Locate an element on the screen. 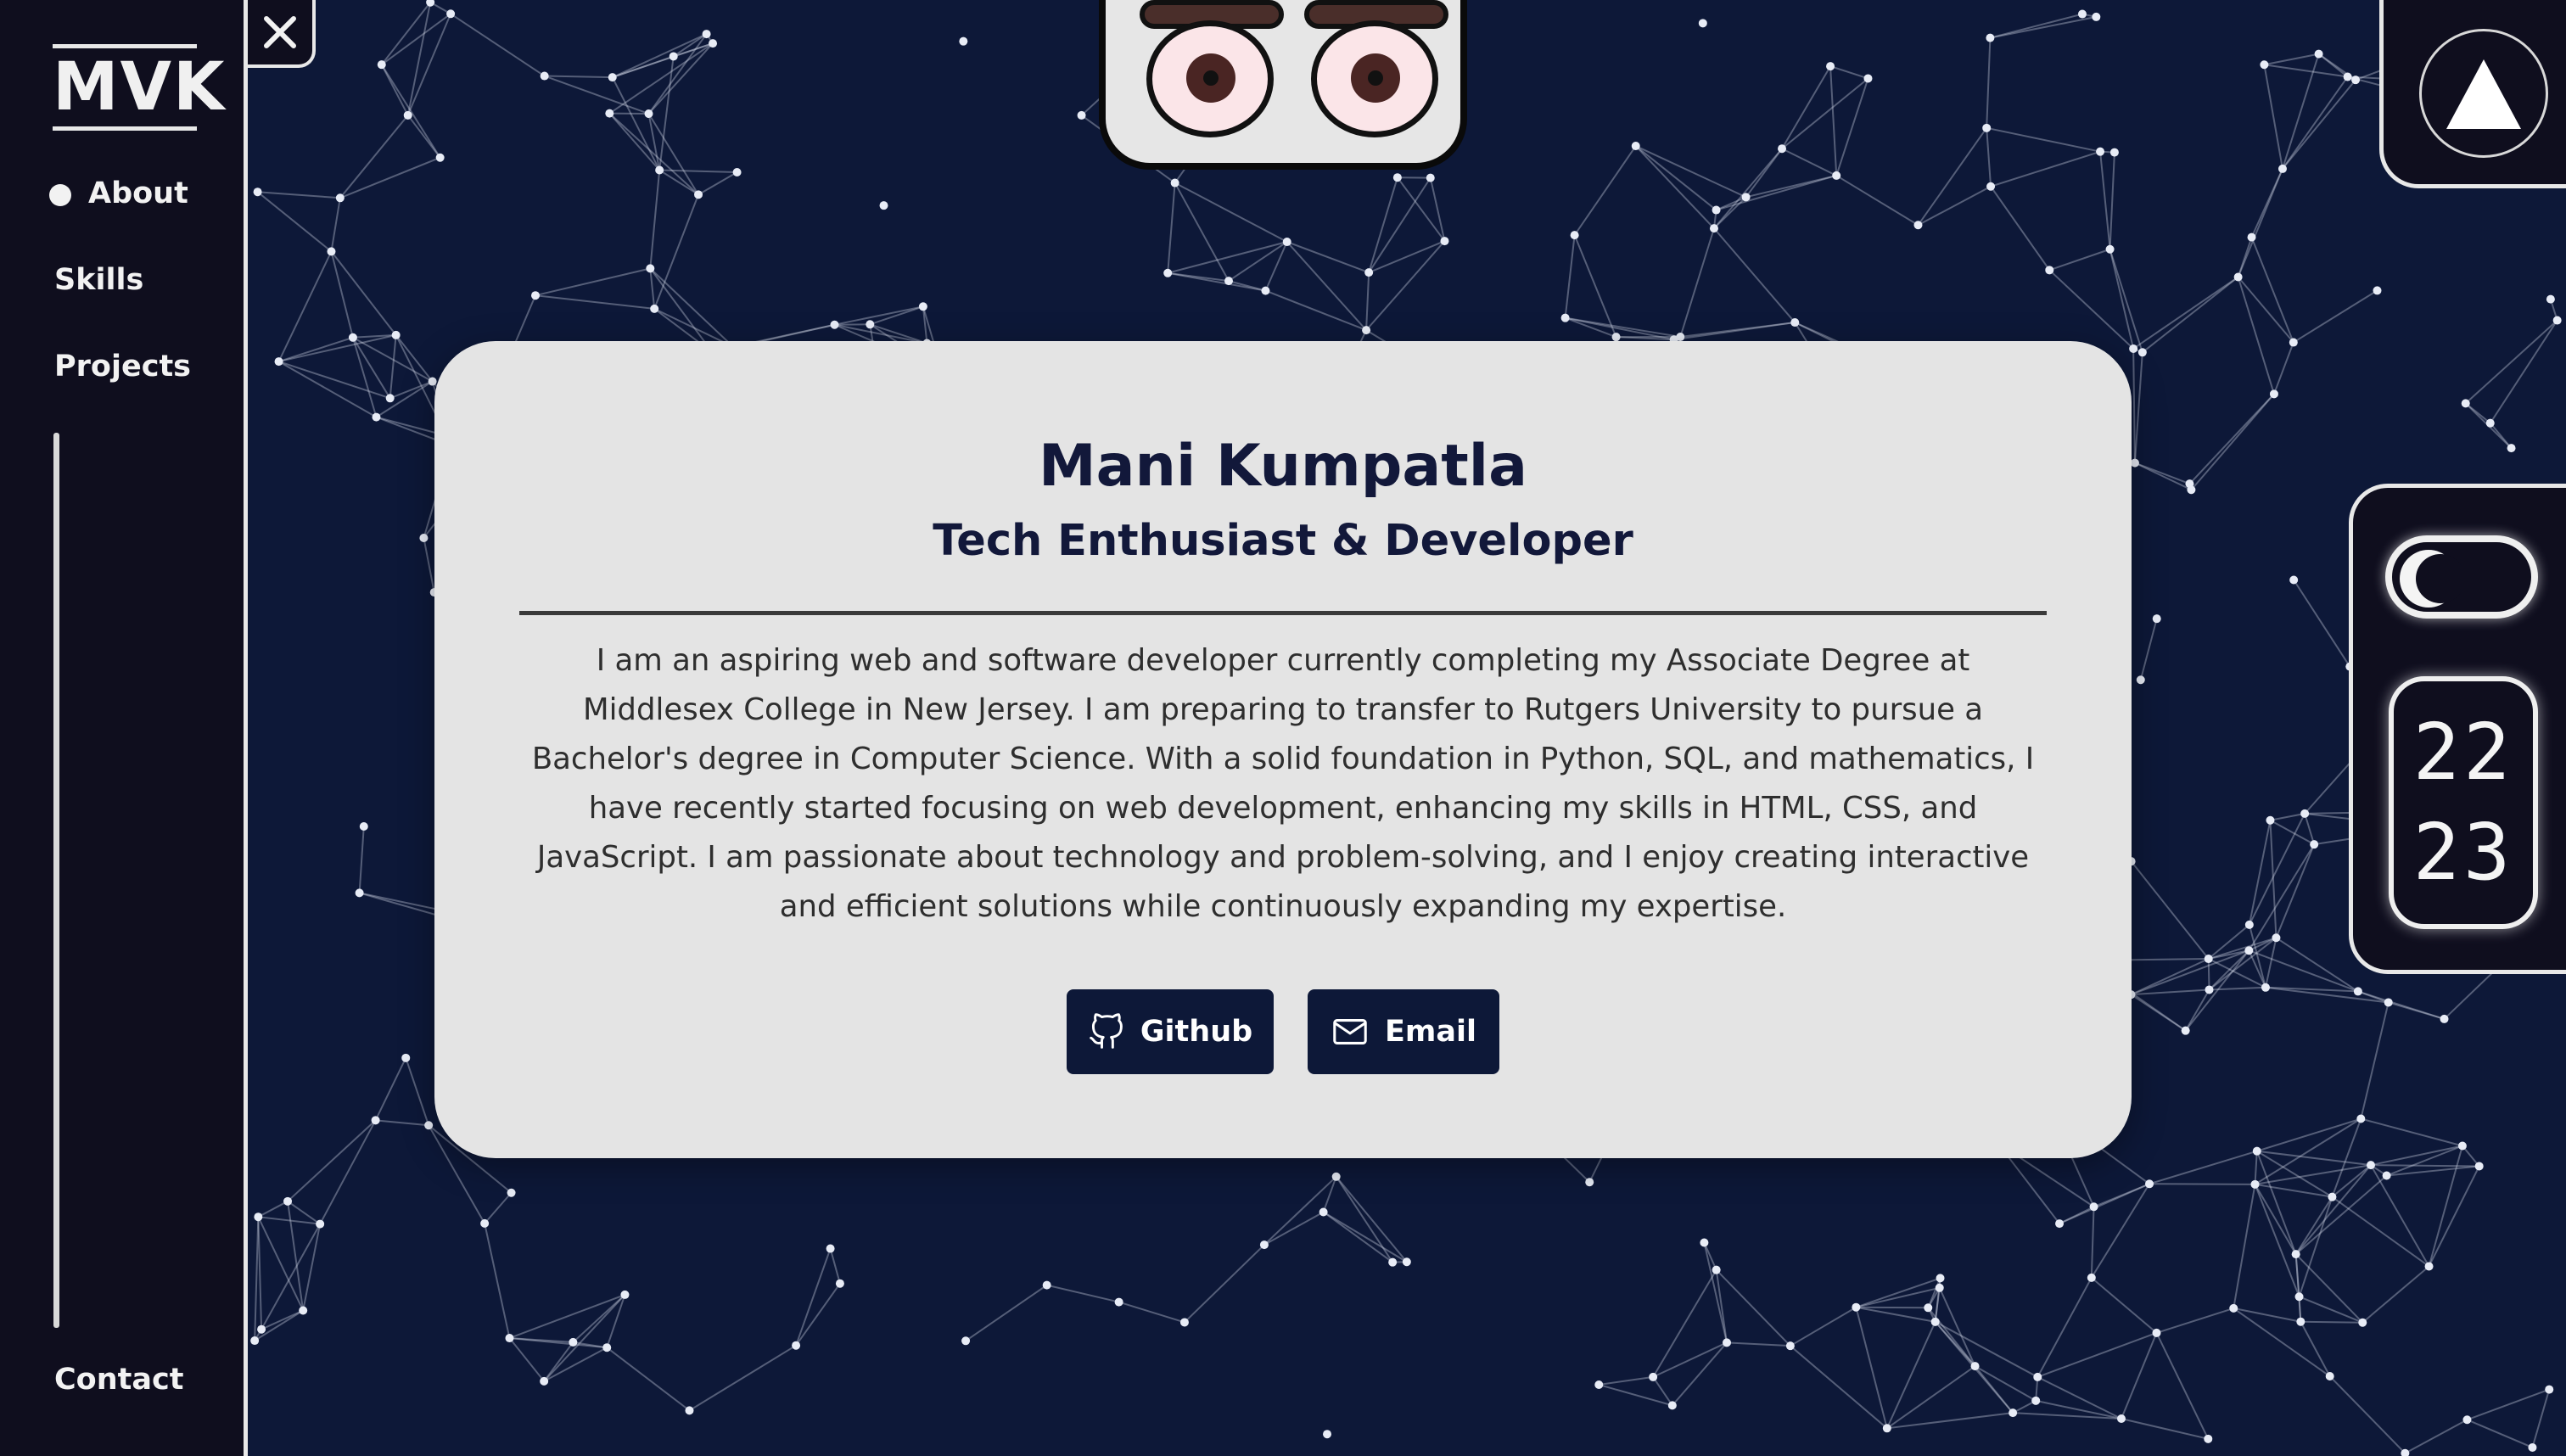 The height and width of the screenshot is (1456, 2566). mail-icon is located at coordinates (1350, 1031).